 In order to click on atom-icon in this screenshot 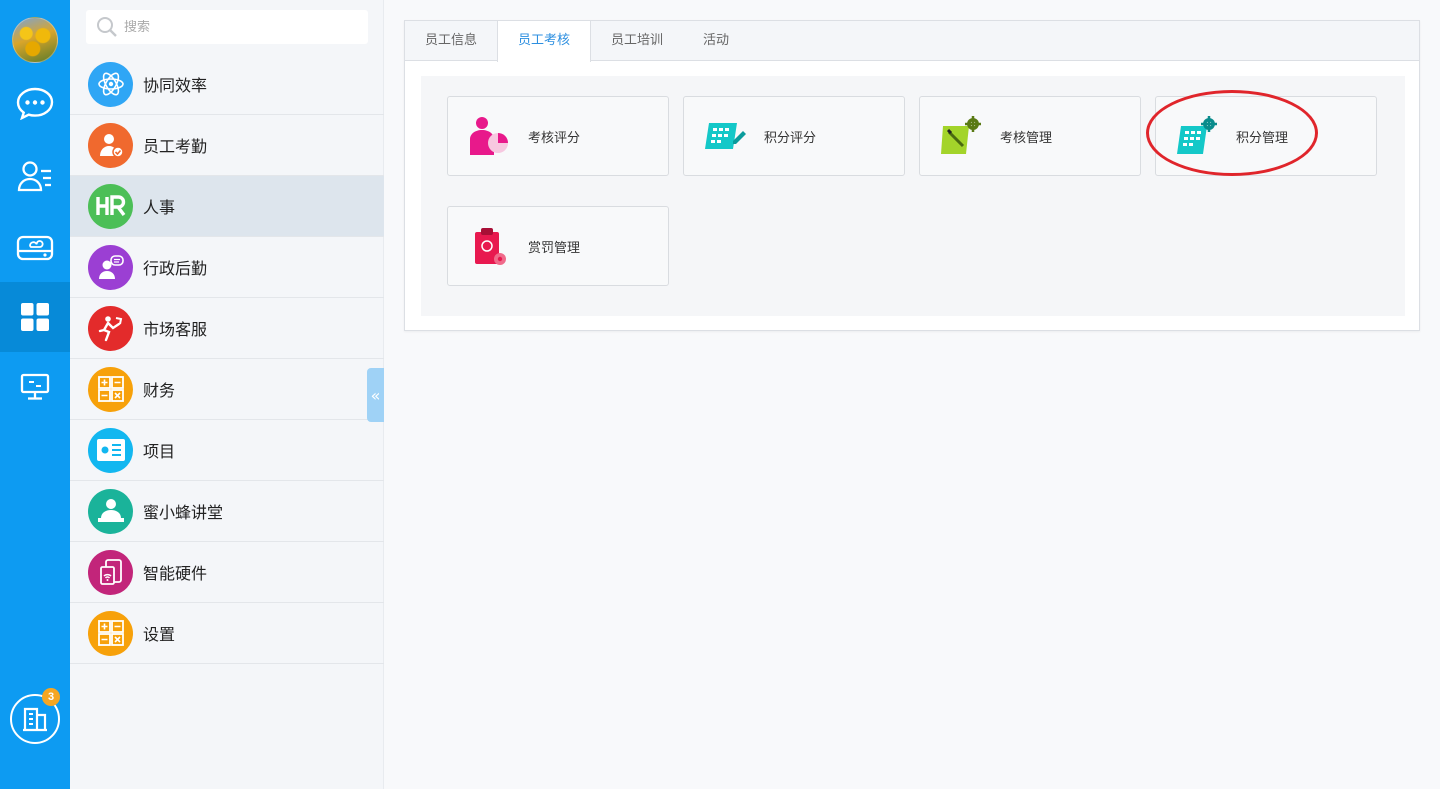, I will do `click(110, 84)`.